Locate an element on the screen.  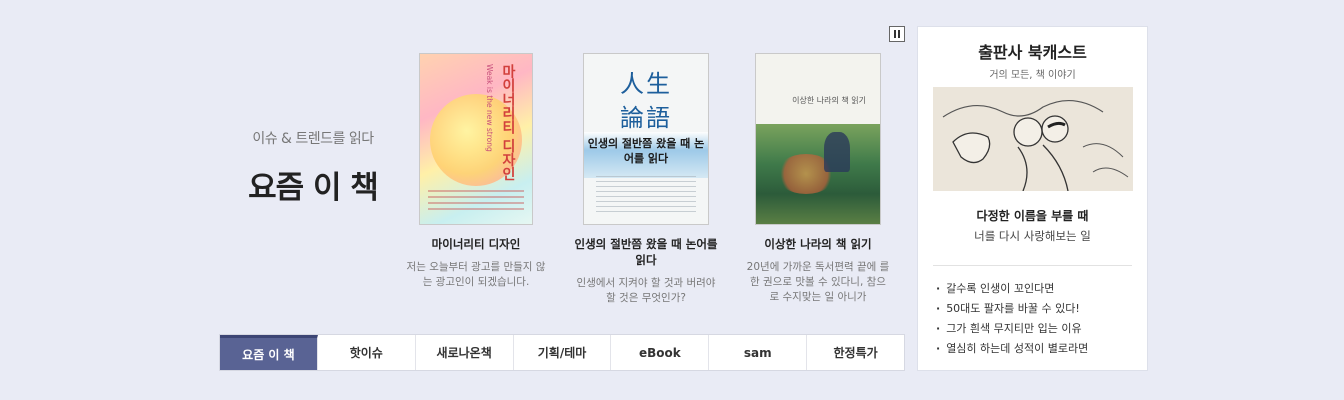
divider is located at coordinates (1032, 265).